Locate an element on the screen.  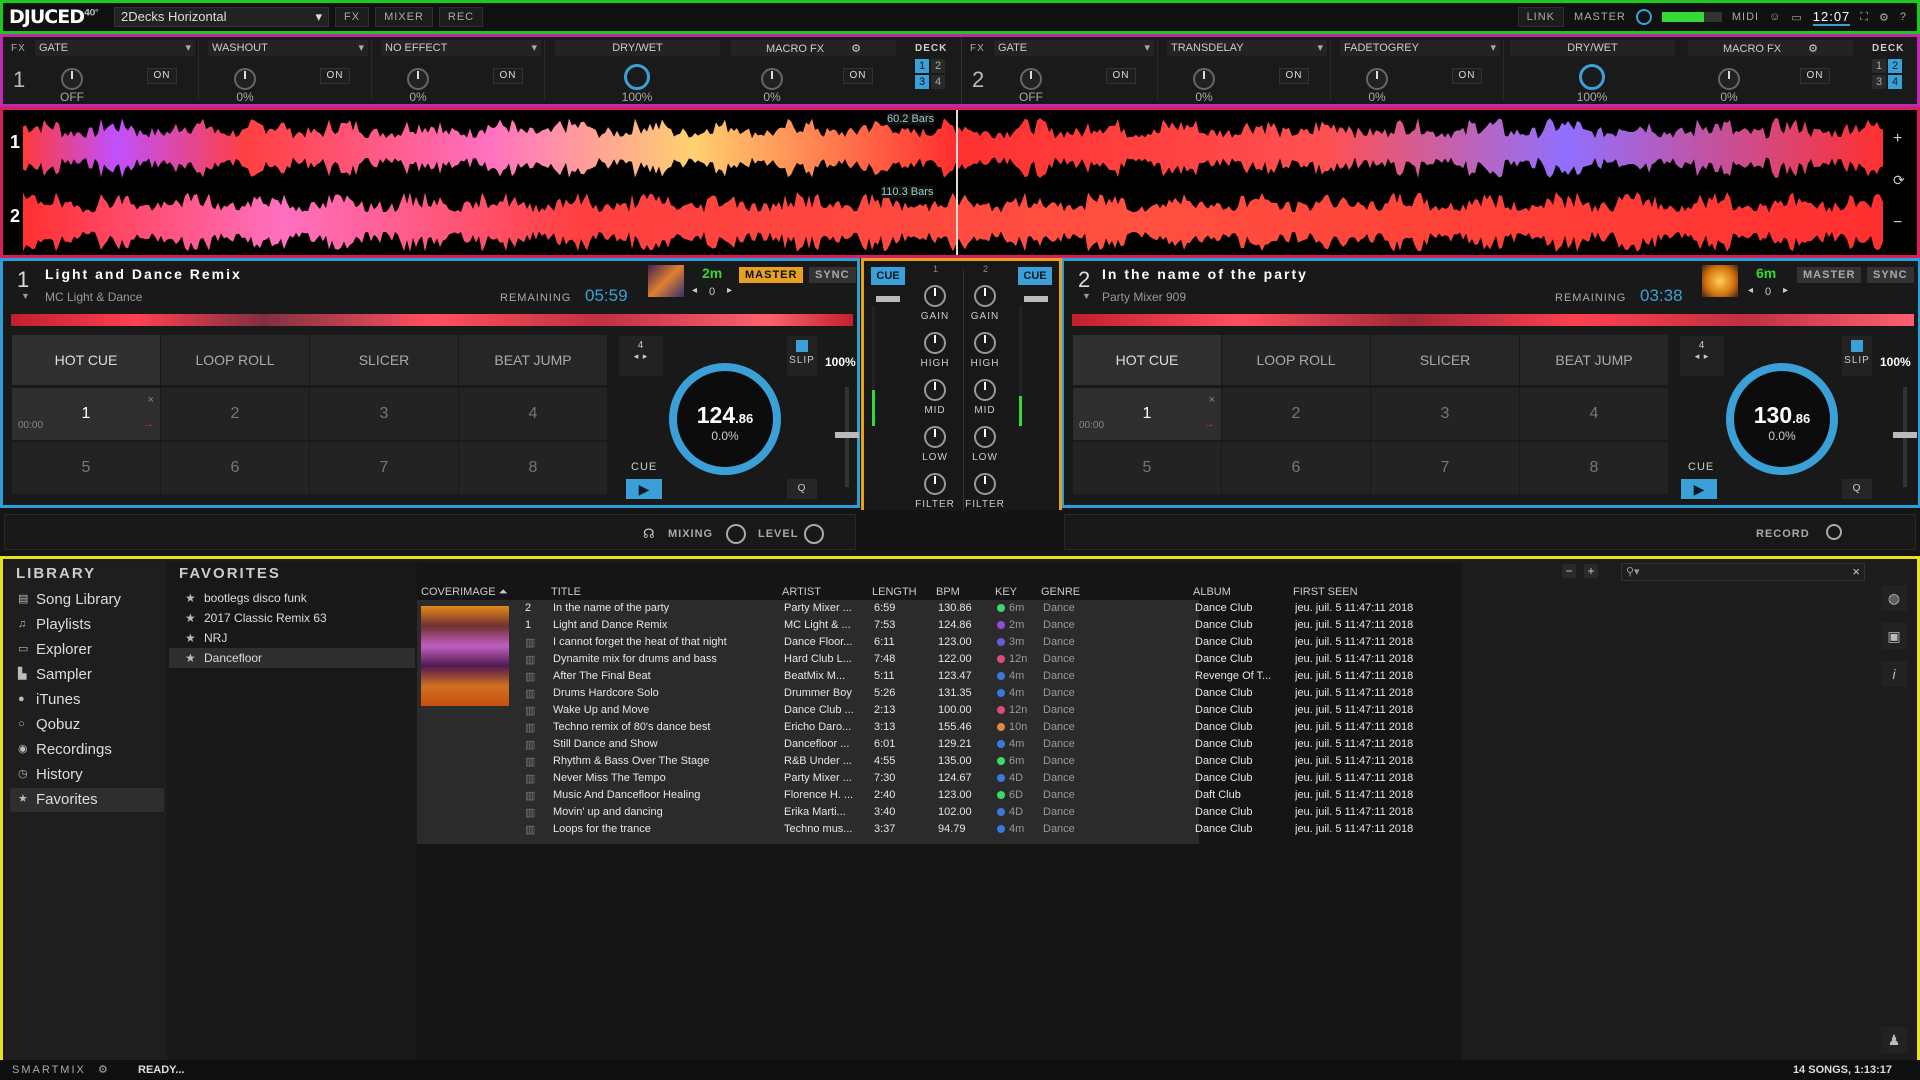
gain-knob-ch2 is located at coordinates (985, 296).